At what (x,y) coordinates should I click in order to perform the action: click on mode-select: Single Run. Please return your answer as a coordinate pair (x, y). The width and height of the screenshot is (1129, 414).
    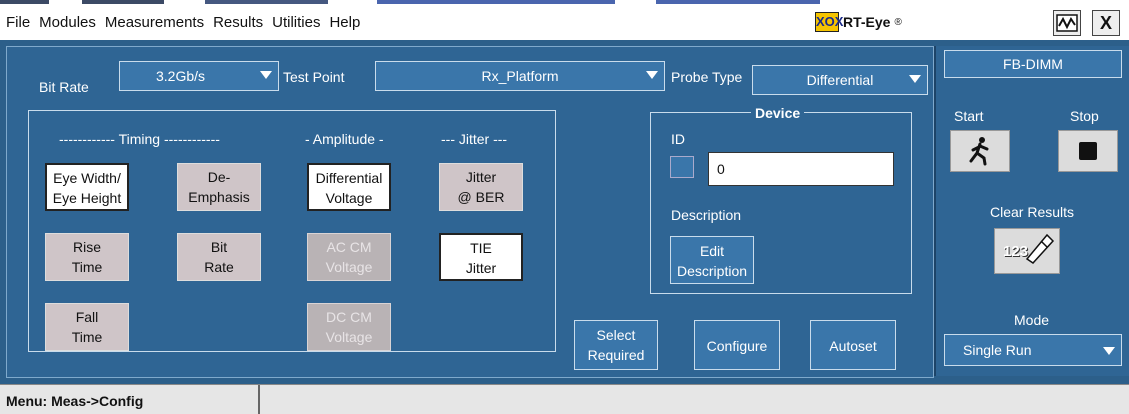
    Looking at the image, I should click on (1033, 350).